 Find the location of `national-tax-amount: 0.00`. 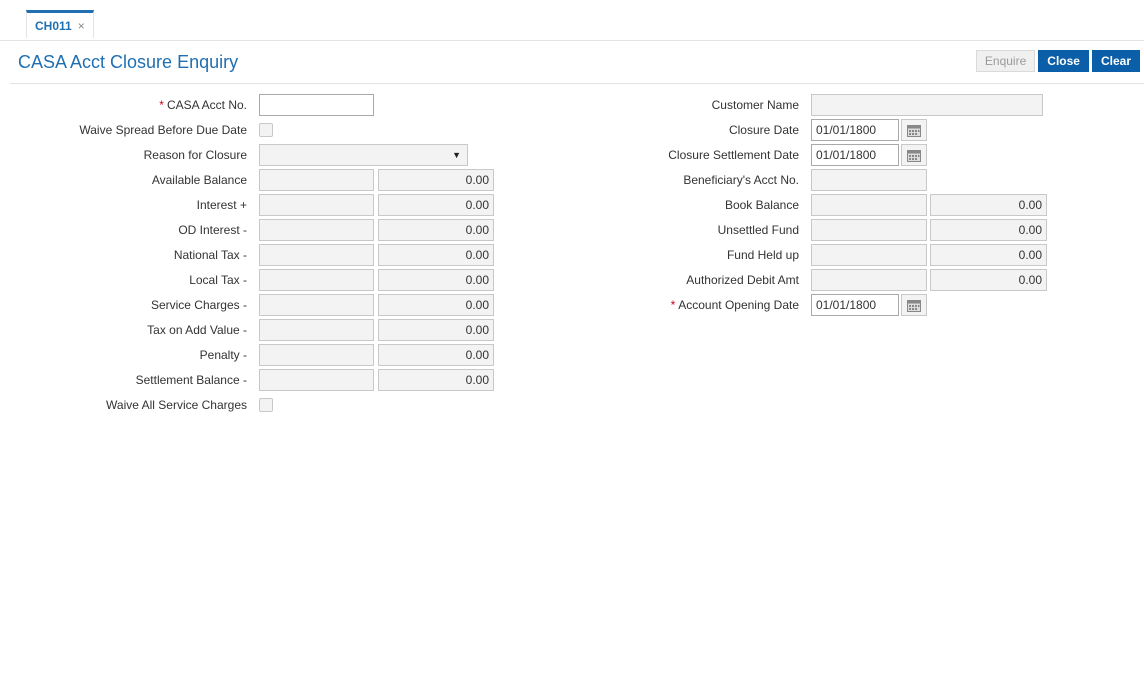

national-tax-amount: 0.00 is located at coordinates (436, 255).